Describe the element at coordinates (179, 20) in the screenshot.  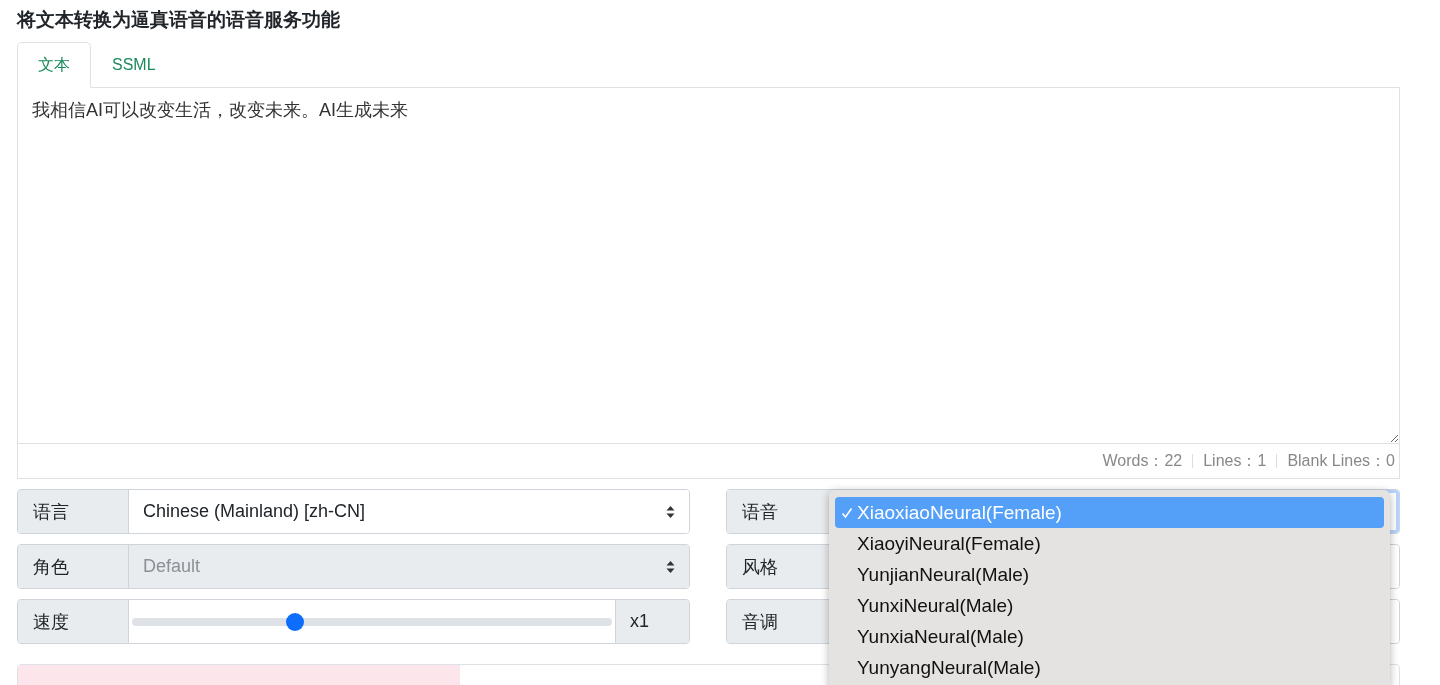
I see `page-title: 将文本转换为逼真语音的语音服务功能` at that location.